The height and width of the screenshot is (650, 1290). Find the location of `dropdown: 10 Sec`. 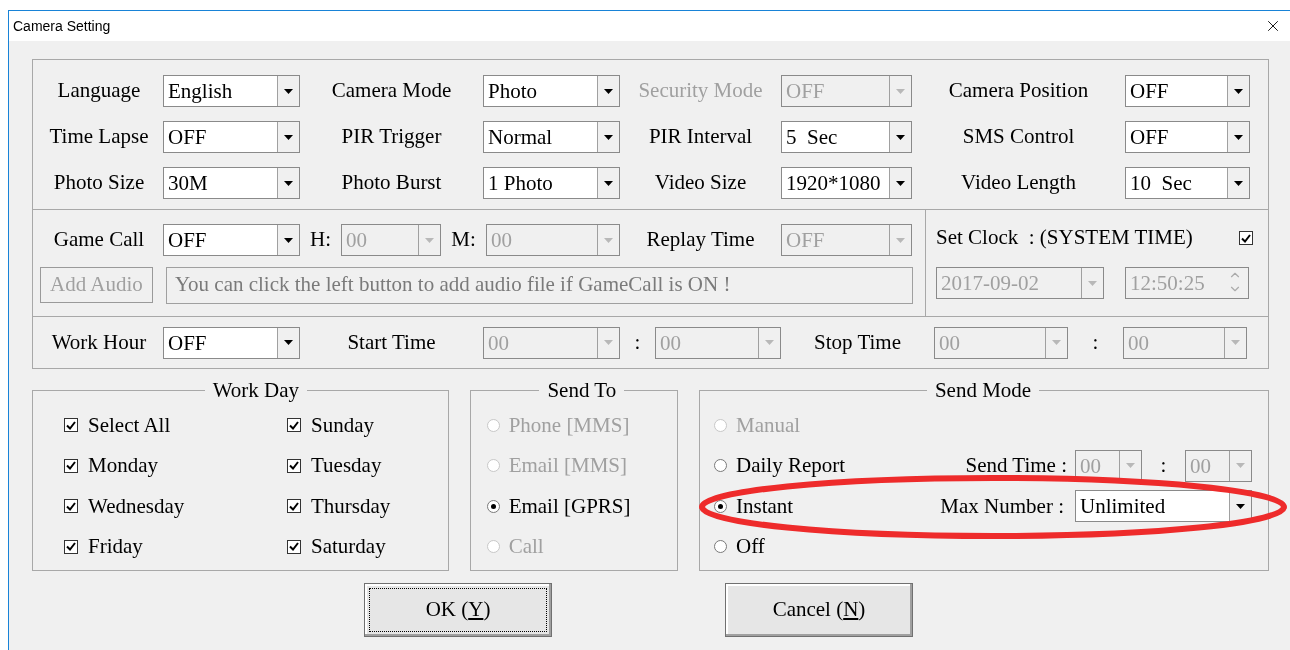

dropdown: 10 Sec is located at coordinates (1187, 183).